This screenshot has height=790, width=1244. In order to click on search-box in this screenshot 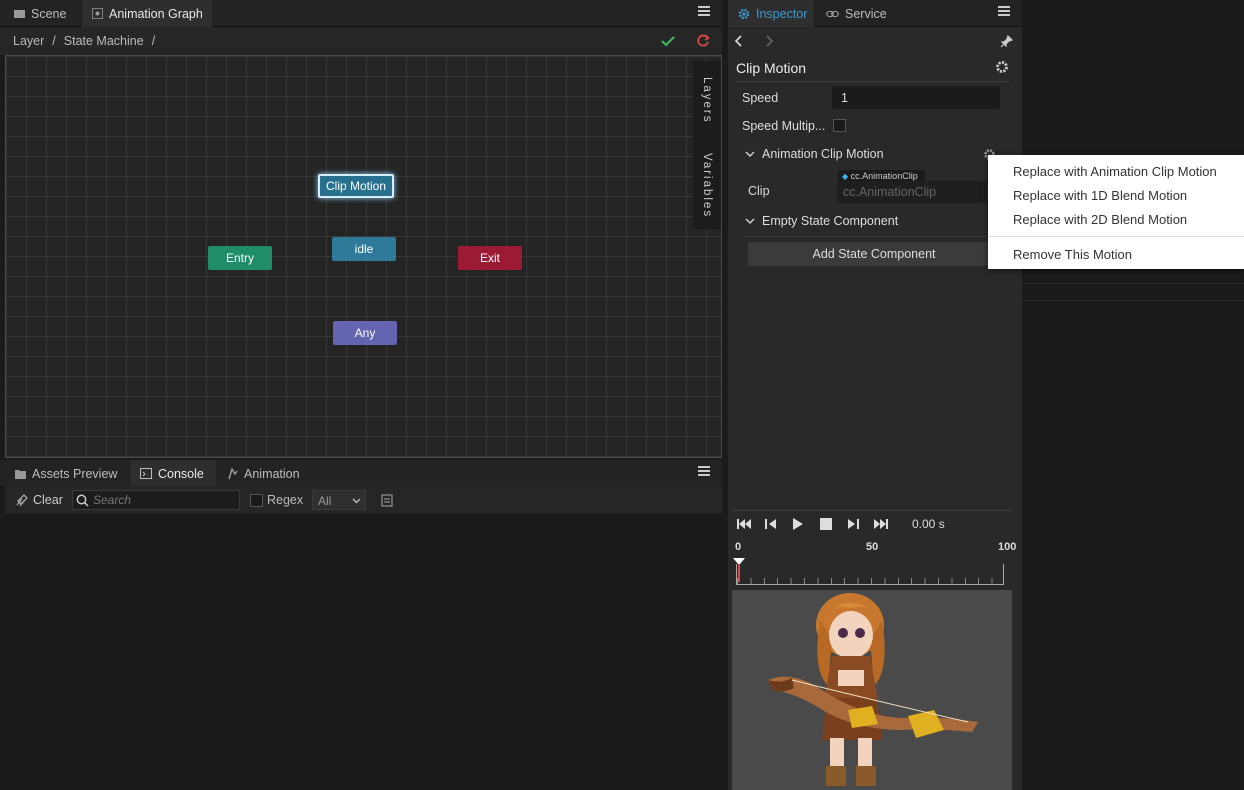, I will do `click(156, 500)`.